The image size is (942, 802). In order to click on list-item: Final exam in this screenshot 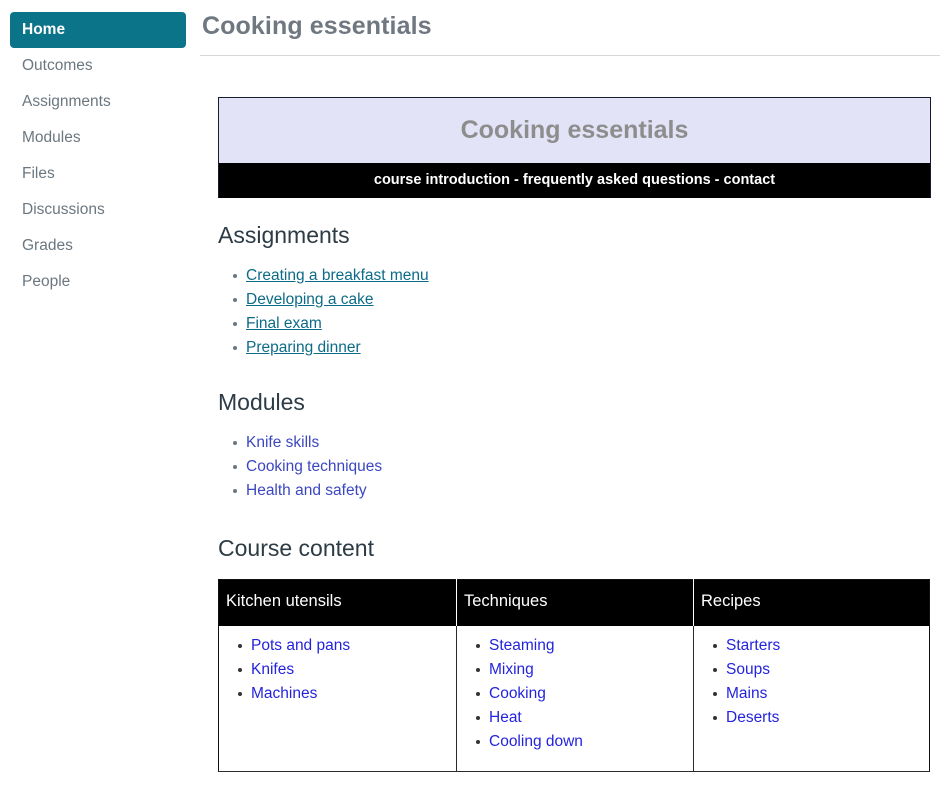, I will do `click(581, 324)`.